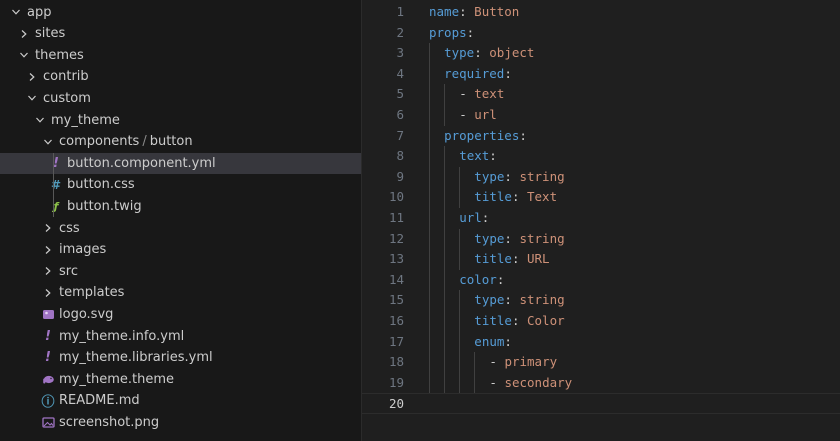 Image resolution: width=840 pixels, height=441 pixels. What do you see at coordinates (180, 249) in the screenshot?
I see `folder-item-images: images` at bounding box center [180, 249].